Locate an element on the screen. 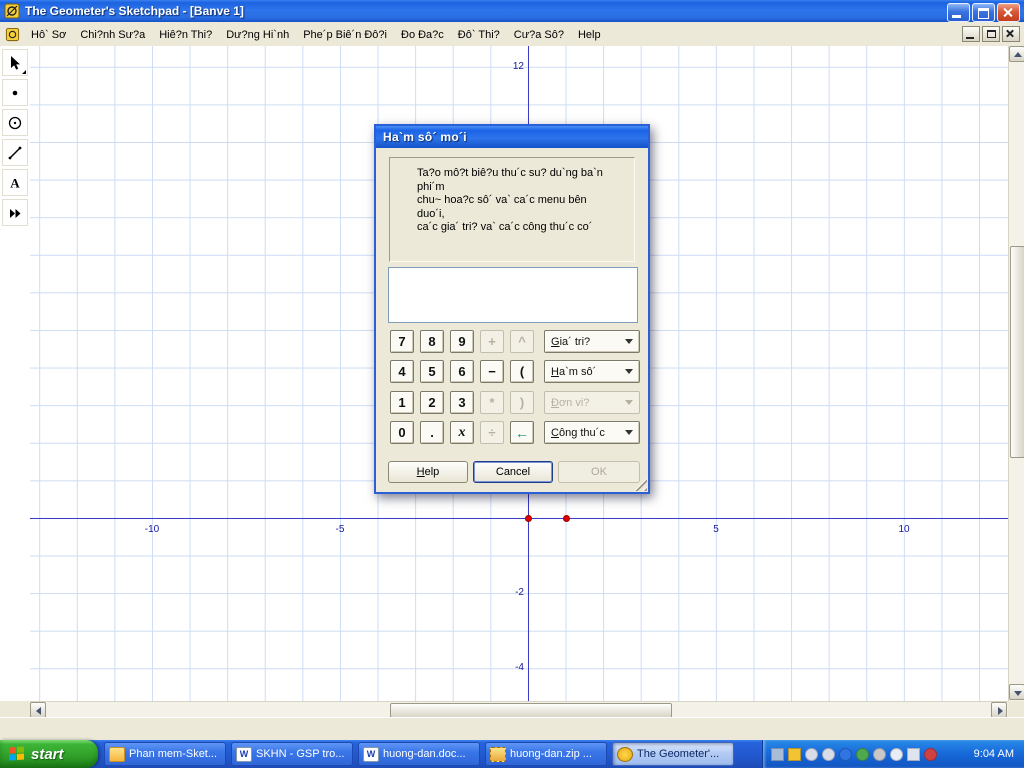 The image size is (1024, 768). variable-x-key: x is located at coordinates (462, 432).